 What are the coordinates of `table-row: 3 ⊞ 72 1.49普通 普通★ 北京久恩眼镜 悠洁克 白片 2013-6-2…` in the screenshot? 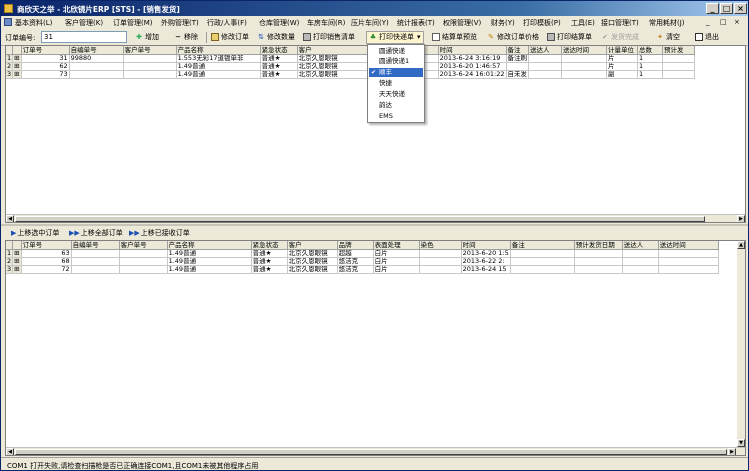 It's located at (362, 269).